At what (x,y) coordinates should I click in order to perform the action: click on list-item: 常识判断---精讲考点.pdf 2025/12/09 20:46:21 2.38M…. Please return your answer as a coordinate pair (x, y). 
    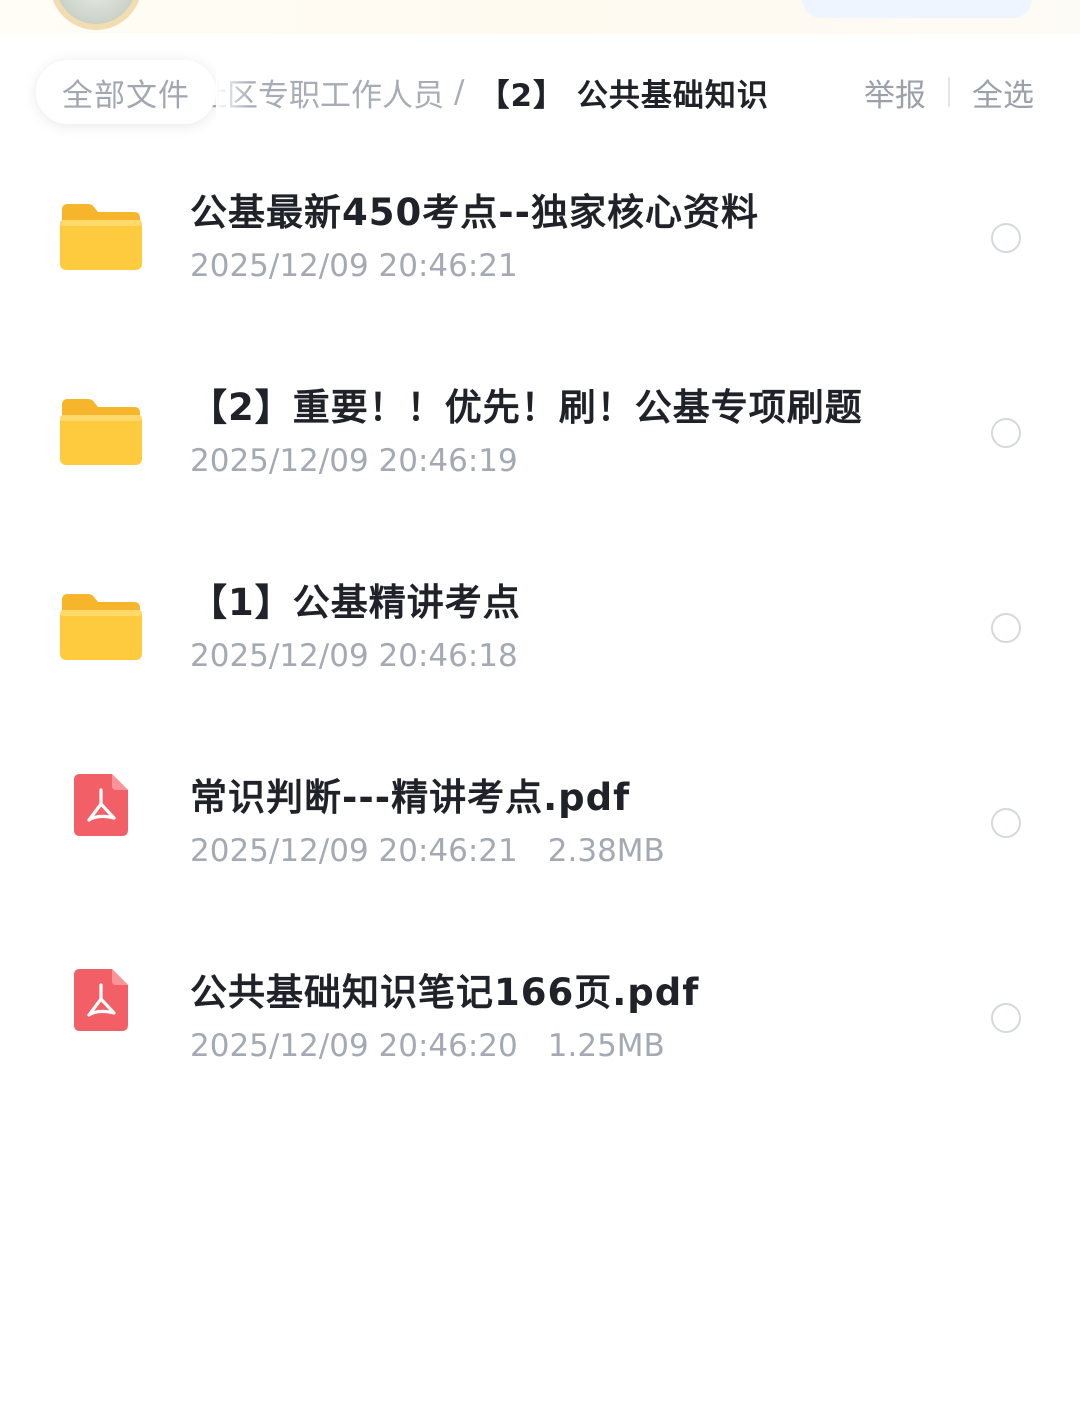
    Looking at the image, I should click on (540, 824).